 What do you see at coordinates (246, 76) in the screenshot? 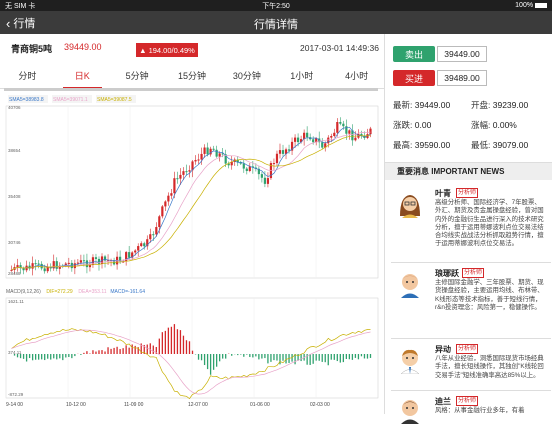
I see `tab-30min: 30分钟` at bounding box center [246, 76].